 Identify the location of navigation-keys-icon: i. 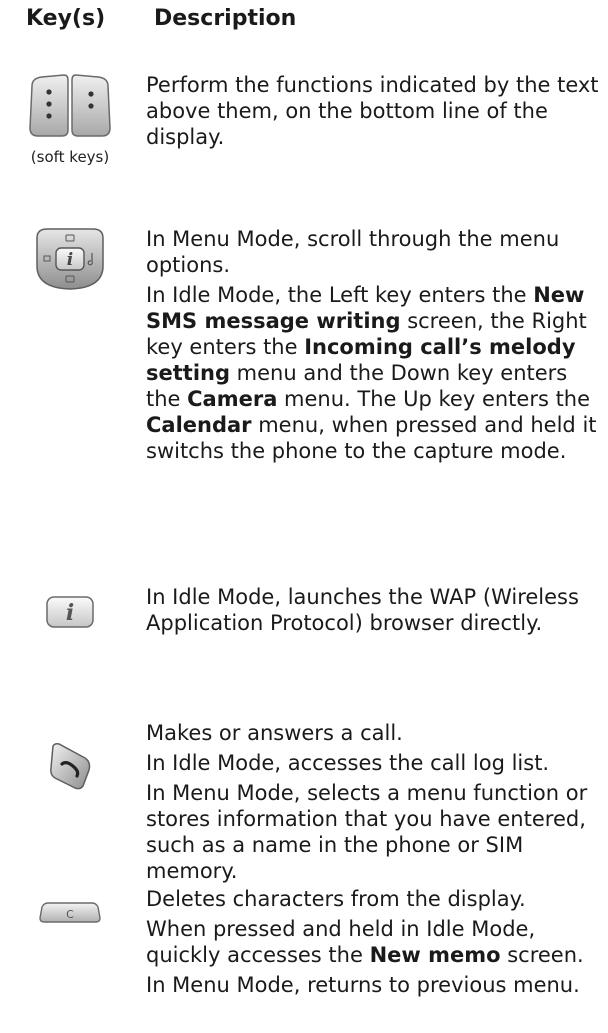
(70, 259).